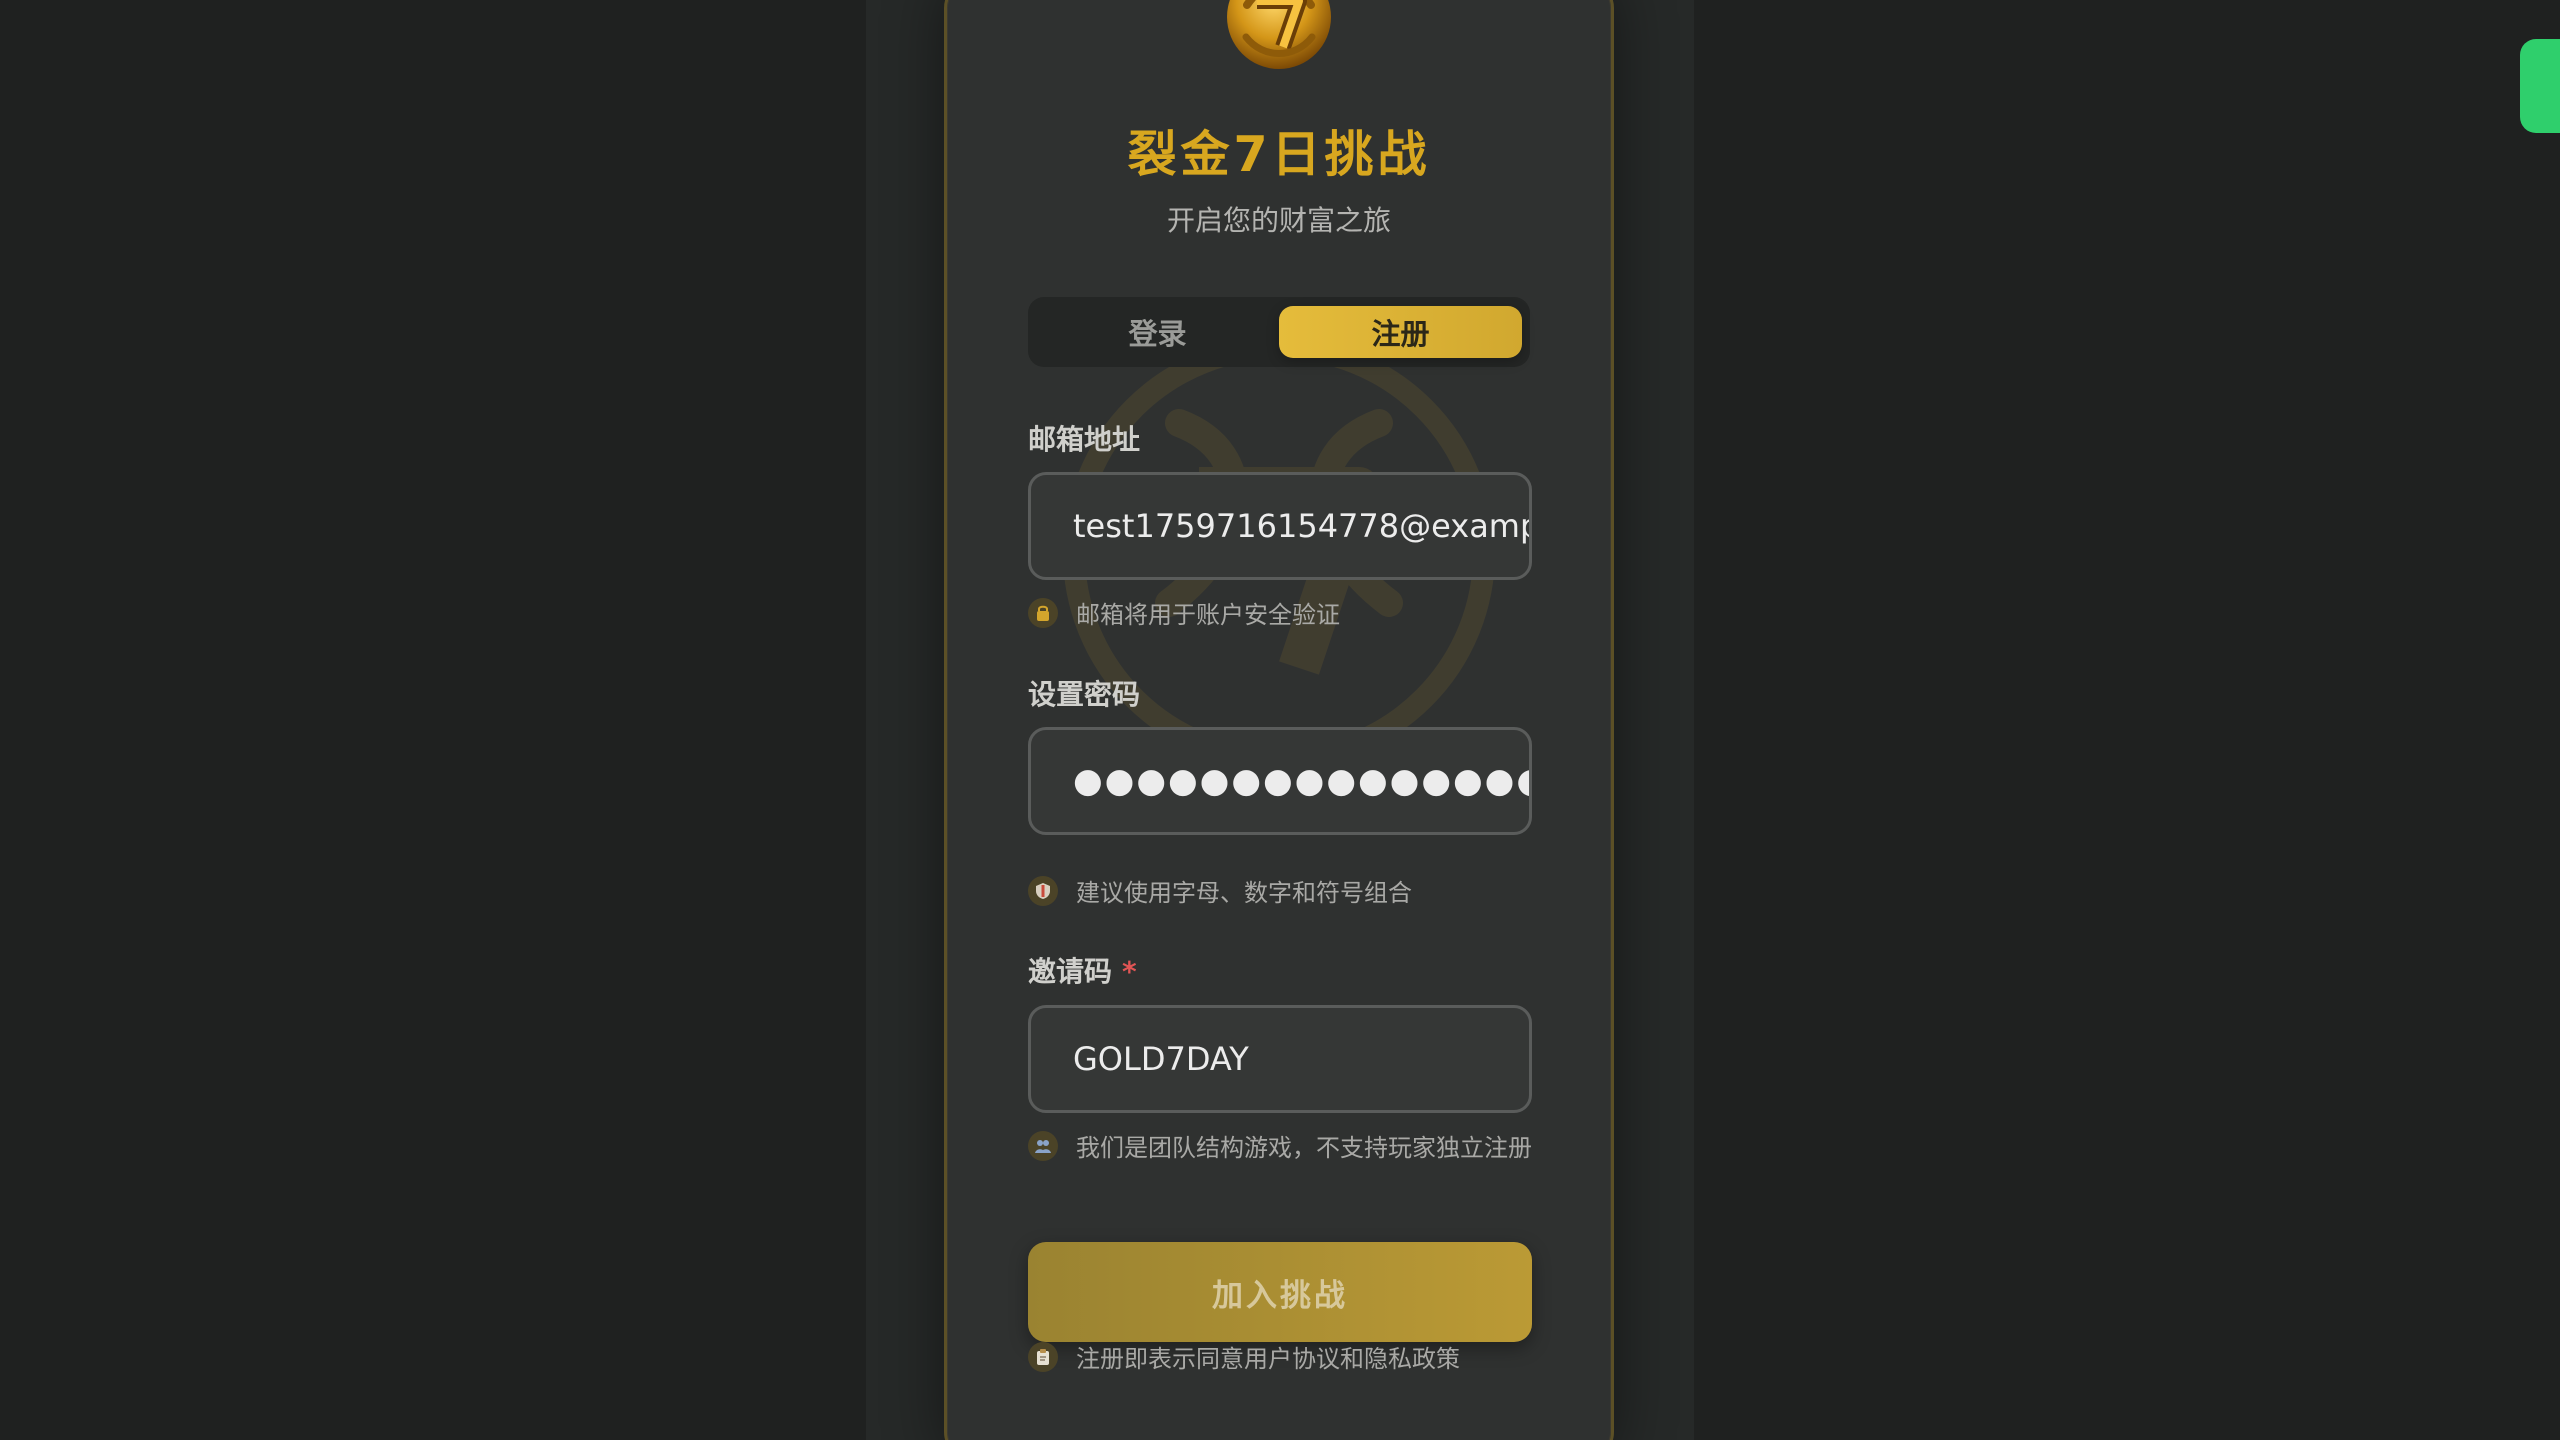 This screenshot has height=1440, width=2560. Describe the element at coordinates (1157, 332) in the screenshot. I see `tab-login: 登录` at that location.